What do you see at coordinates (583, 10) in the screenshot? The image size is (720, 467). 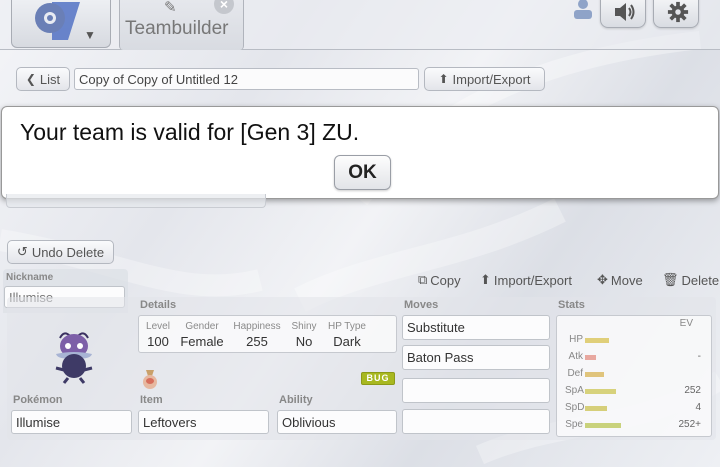 I see `user-icon` at bounding box center [583, 10].